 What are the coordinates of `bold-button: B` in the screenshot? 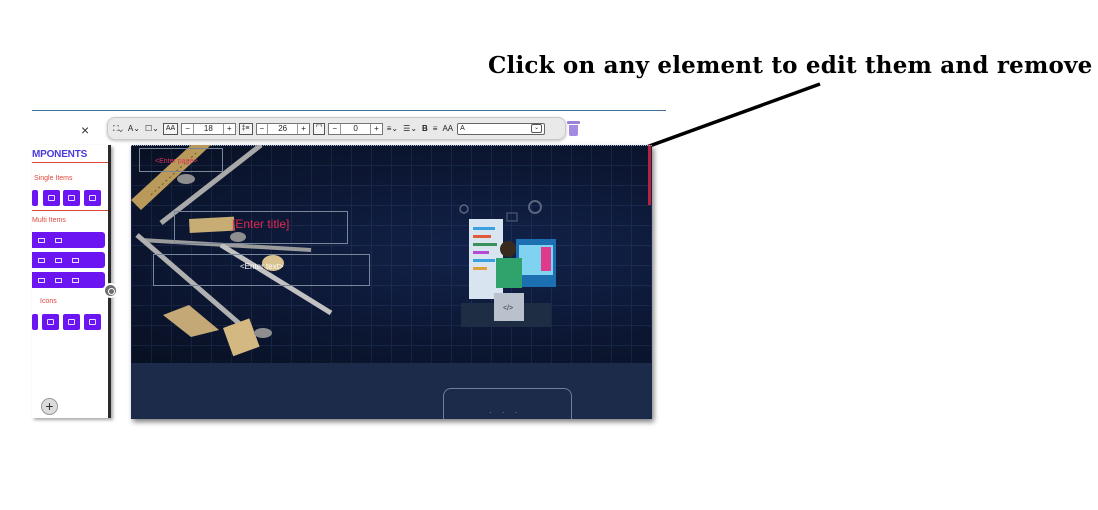 It's located at (425, 129).